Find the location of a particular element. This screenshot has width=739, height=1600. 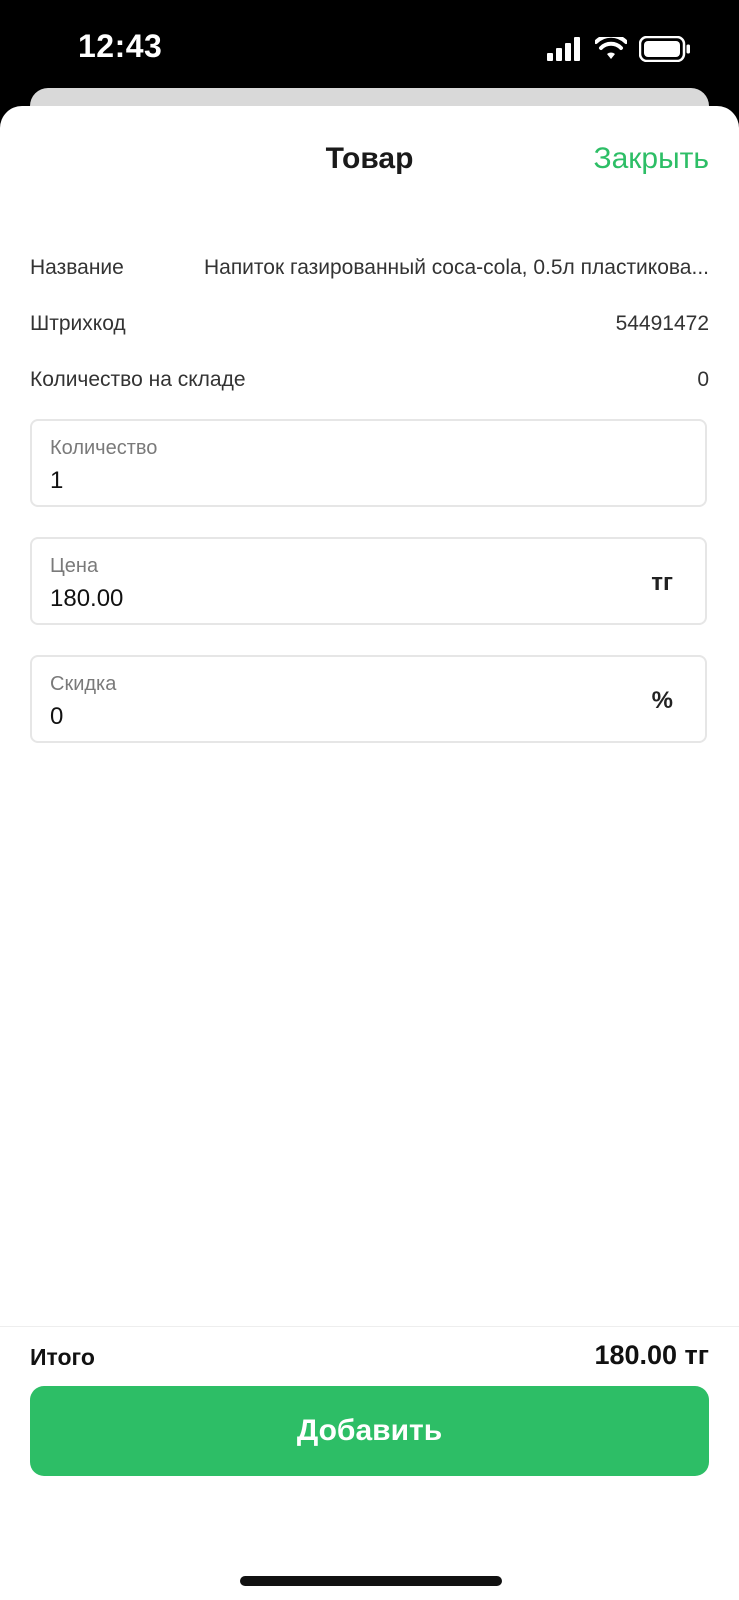

discount-label: Скидка is located at coordinates (83, 684).